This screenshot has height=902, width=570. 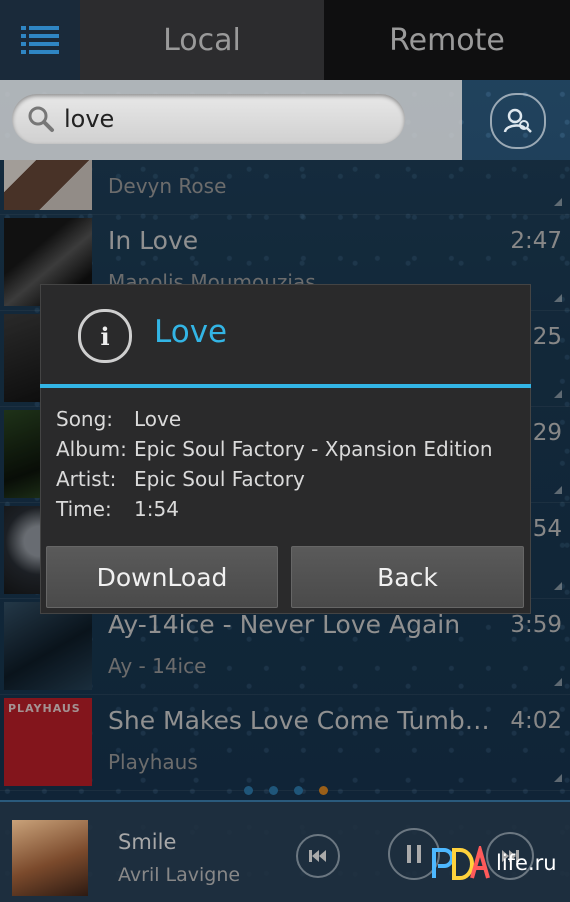 I want to click on previous-icon, so click(x=317, y=856).